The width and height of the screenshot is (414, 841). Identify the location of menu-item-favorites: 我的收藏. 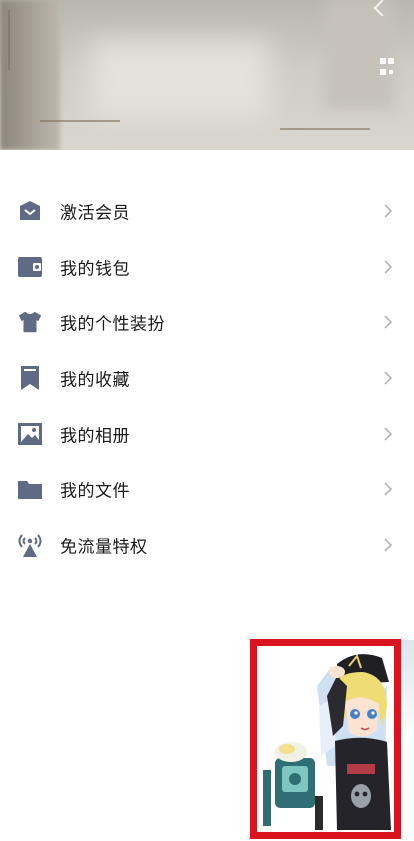
(207, 378).